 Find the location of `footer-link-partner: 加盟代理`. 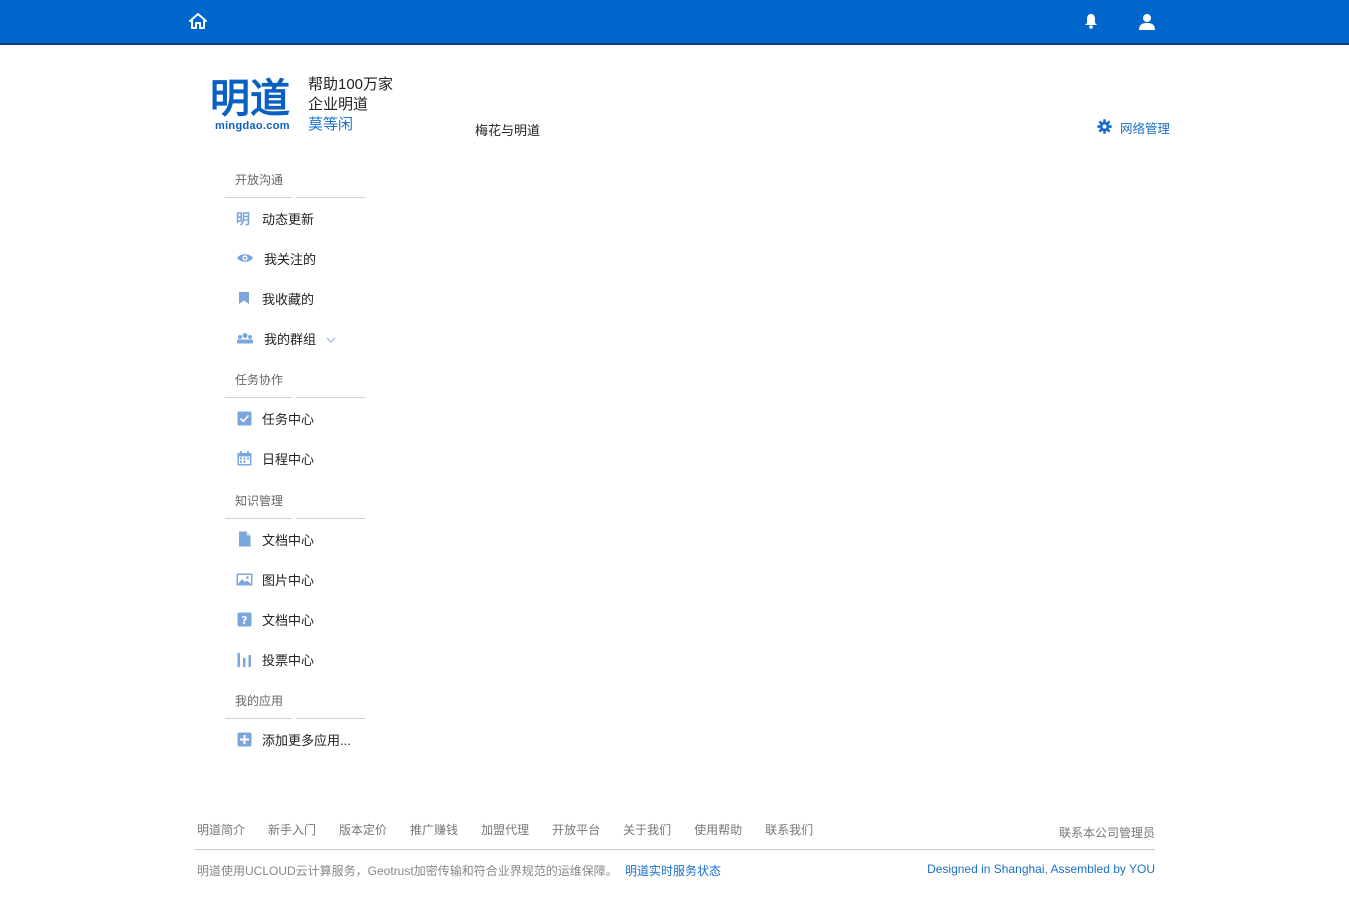

footer-link-partner: 加盟代理 is located at coordinates (505, 829).